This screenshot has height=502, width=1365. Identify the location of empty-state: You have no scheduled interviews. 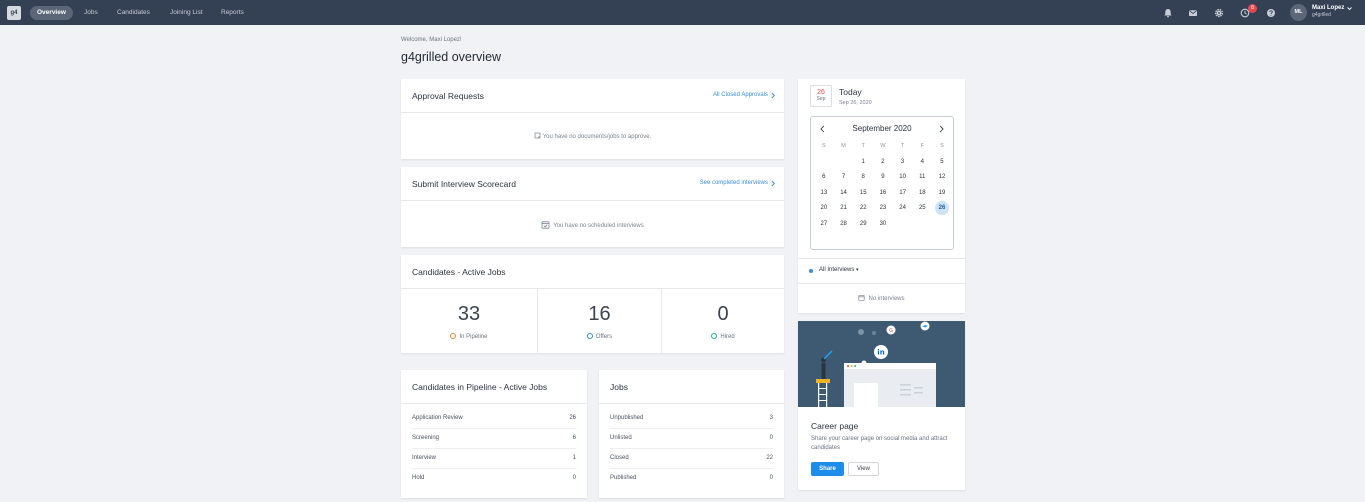
(592, 224).